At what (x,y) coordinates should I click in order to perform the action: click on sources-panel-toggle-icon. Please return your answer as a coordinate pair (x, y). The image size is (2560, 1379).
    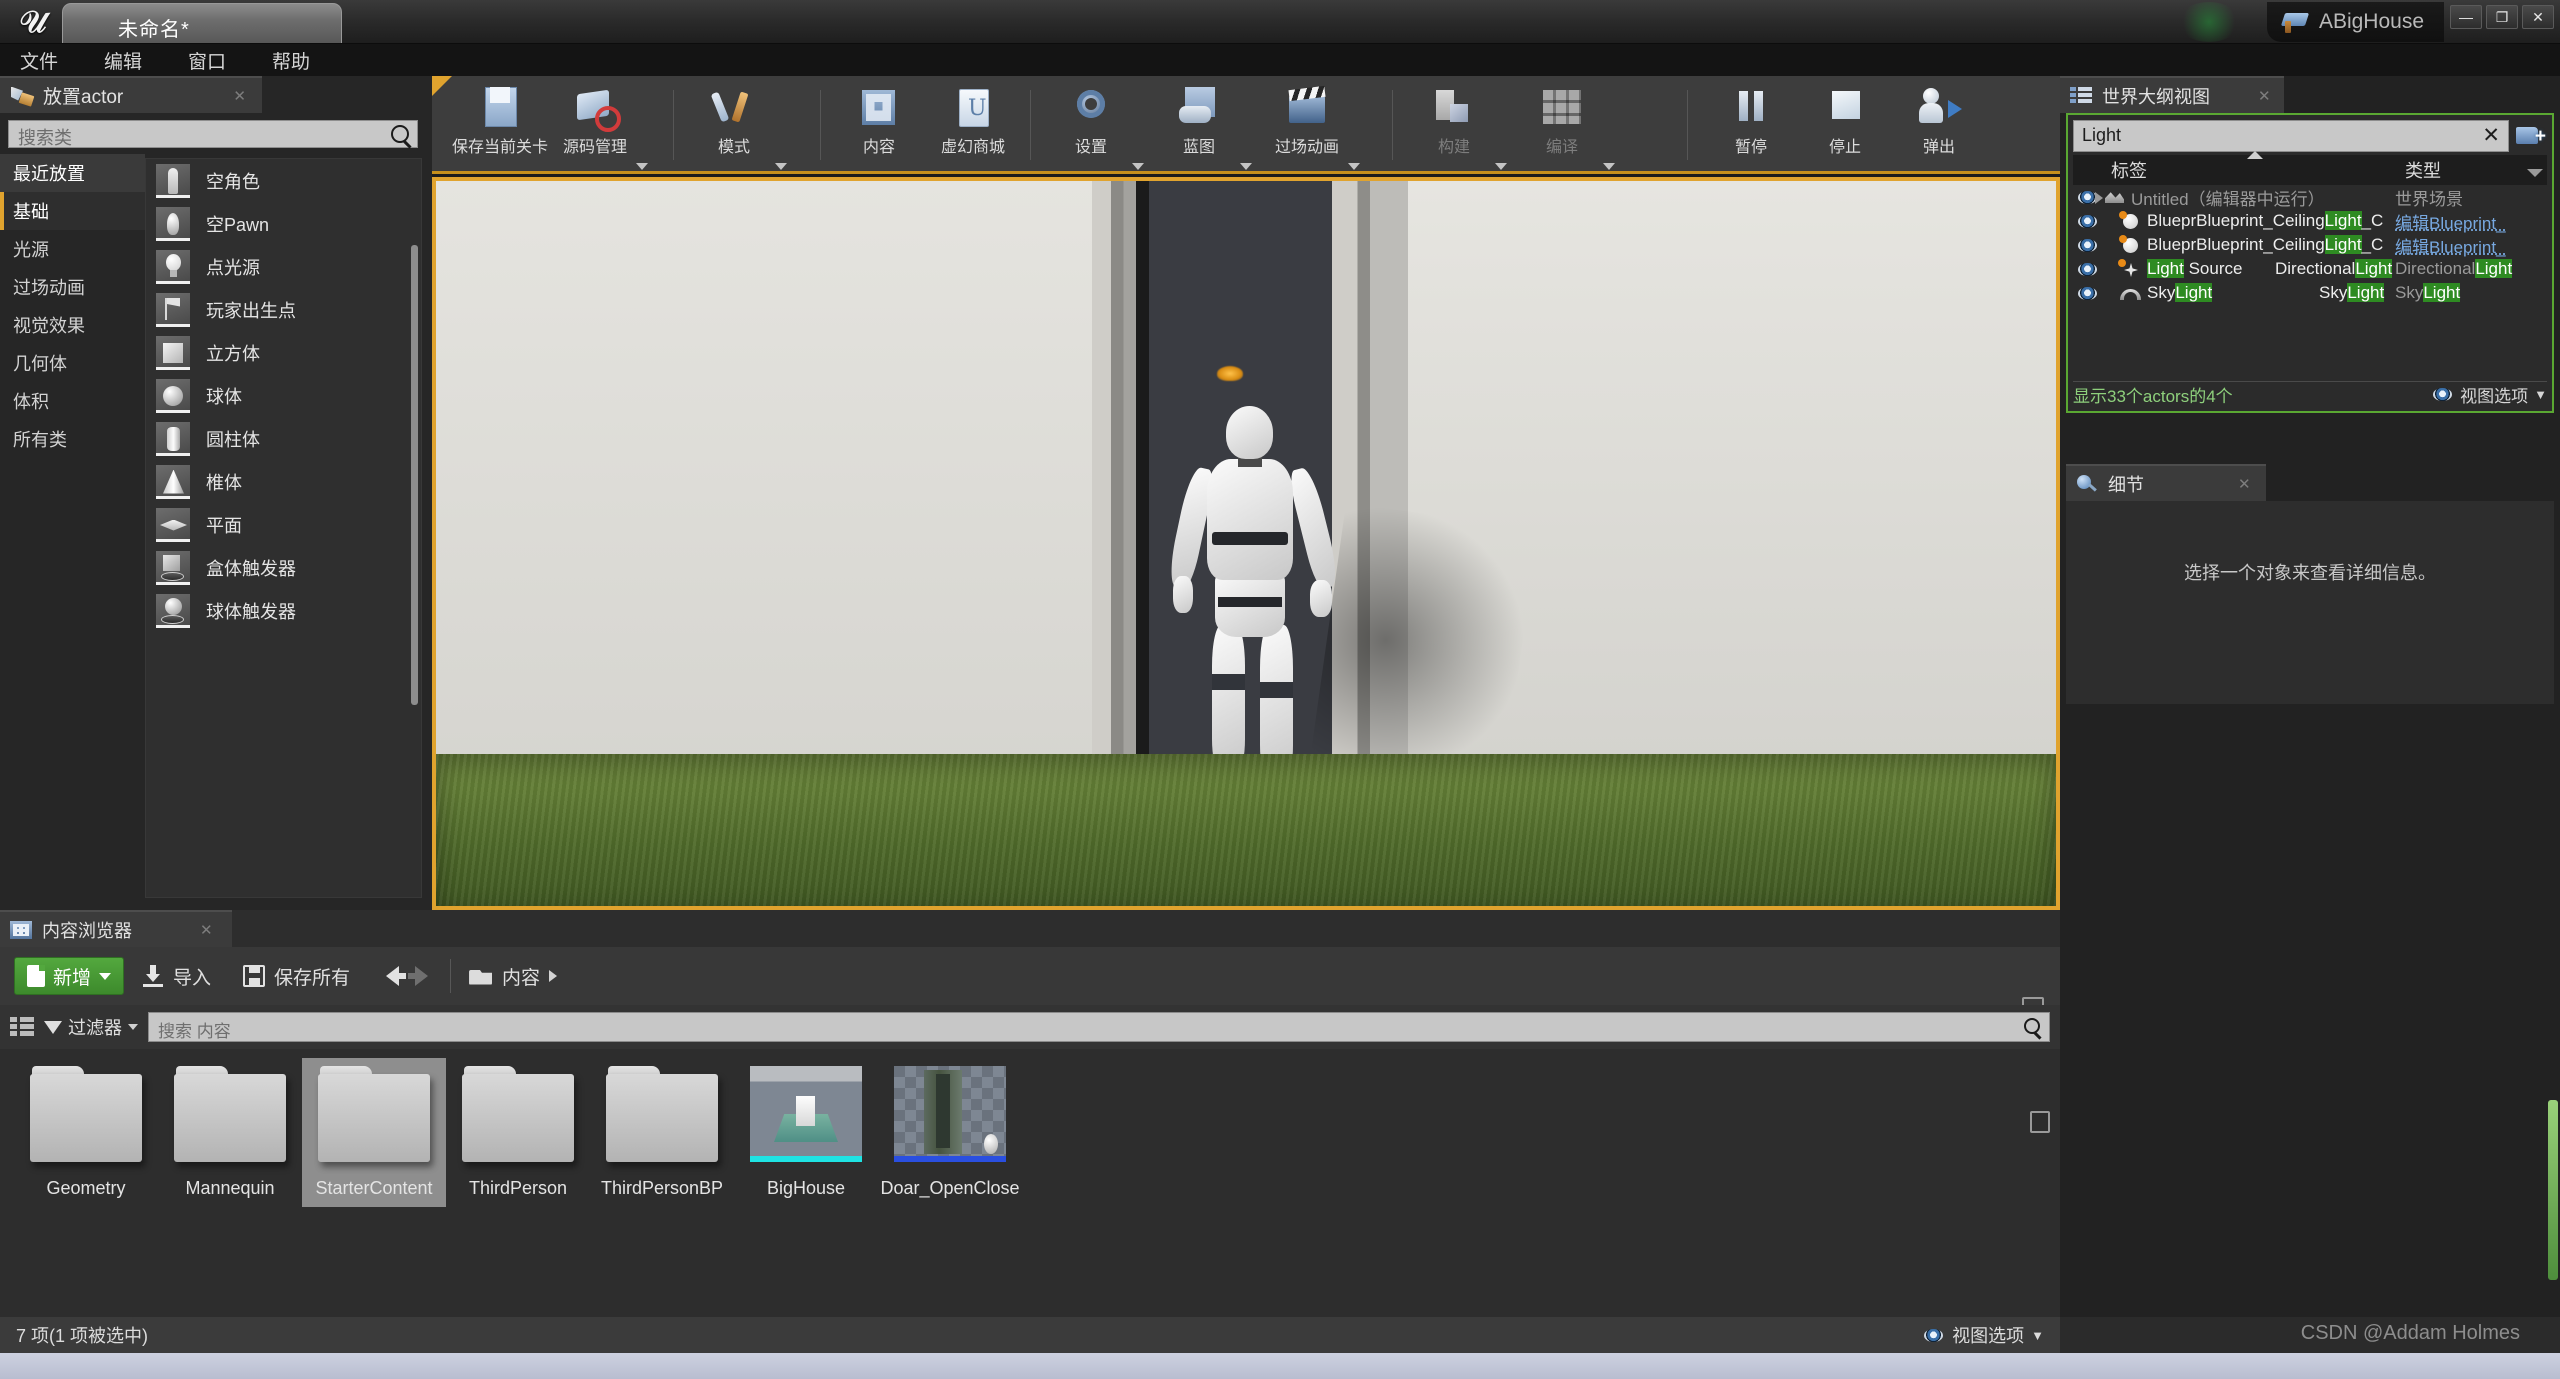
    Looking at the image, I should click on (22, 1027).